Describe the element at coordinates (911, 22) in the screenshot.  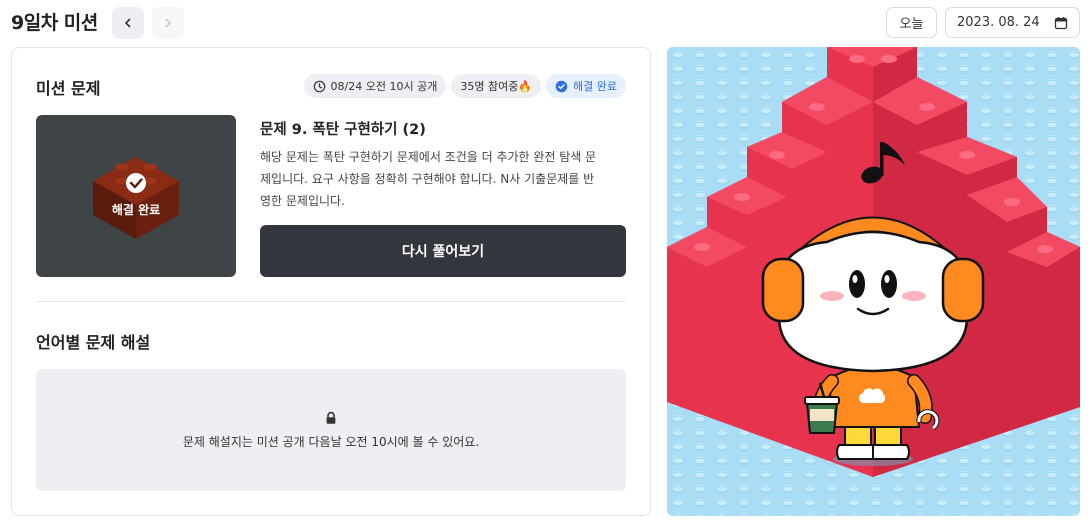
I see `today-button: 오늘` at that location.